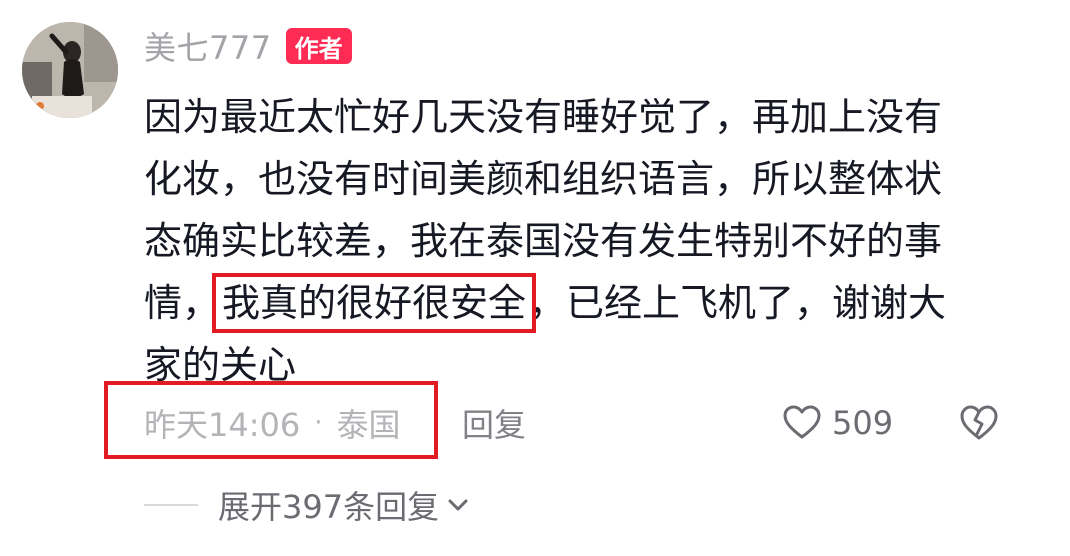 This screenshot has height=556, width=1070. What do you see at coordinates (543, 179) in the screenshot?
I see `comment-line: 化妆，也没有时间美颜和组织语言，所以整体状` at bounding box center [543, 179].